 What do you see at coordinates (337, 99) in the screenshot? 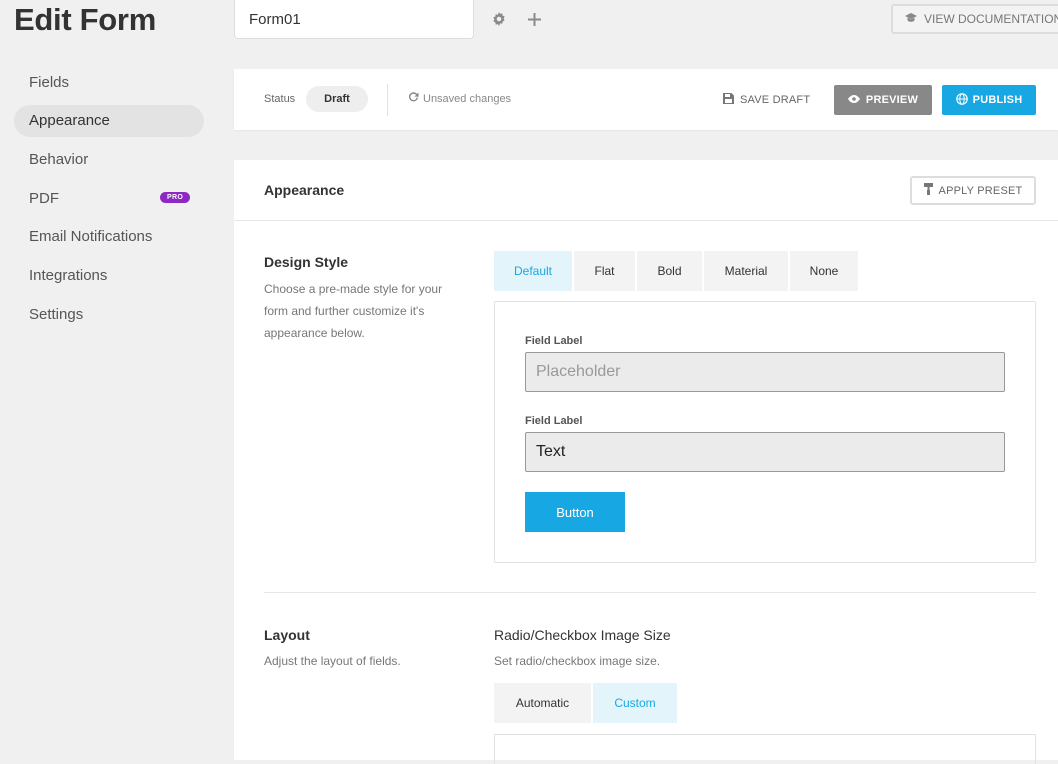
I see `status-badge: Draft` at bounding box center [337, 99].